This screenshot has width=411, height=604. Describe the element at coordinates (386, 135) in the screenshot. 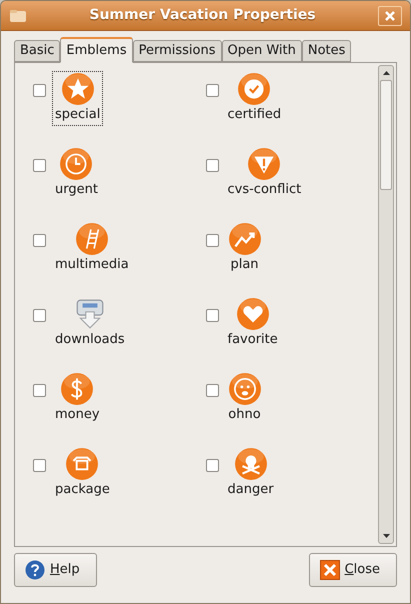

I see `scrollbar-thumb` at that location.